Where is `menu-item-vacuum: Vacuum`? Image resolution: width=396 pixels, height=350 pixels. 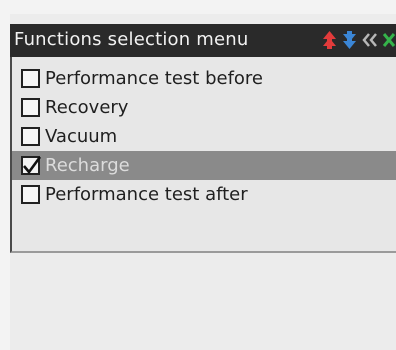 menu-item-vacuum: Vacuum is located at coordinates (204, 136).